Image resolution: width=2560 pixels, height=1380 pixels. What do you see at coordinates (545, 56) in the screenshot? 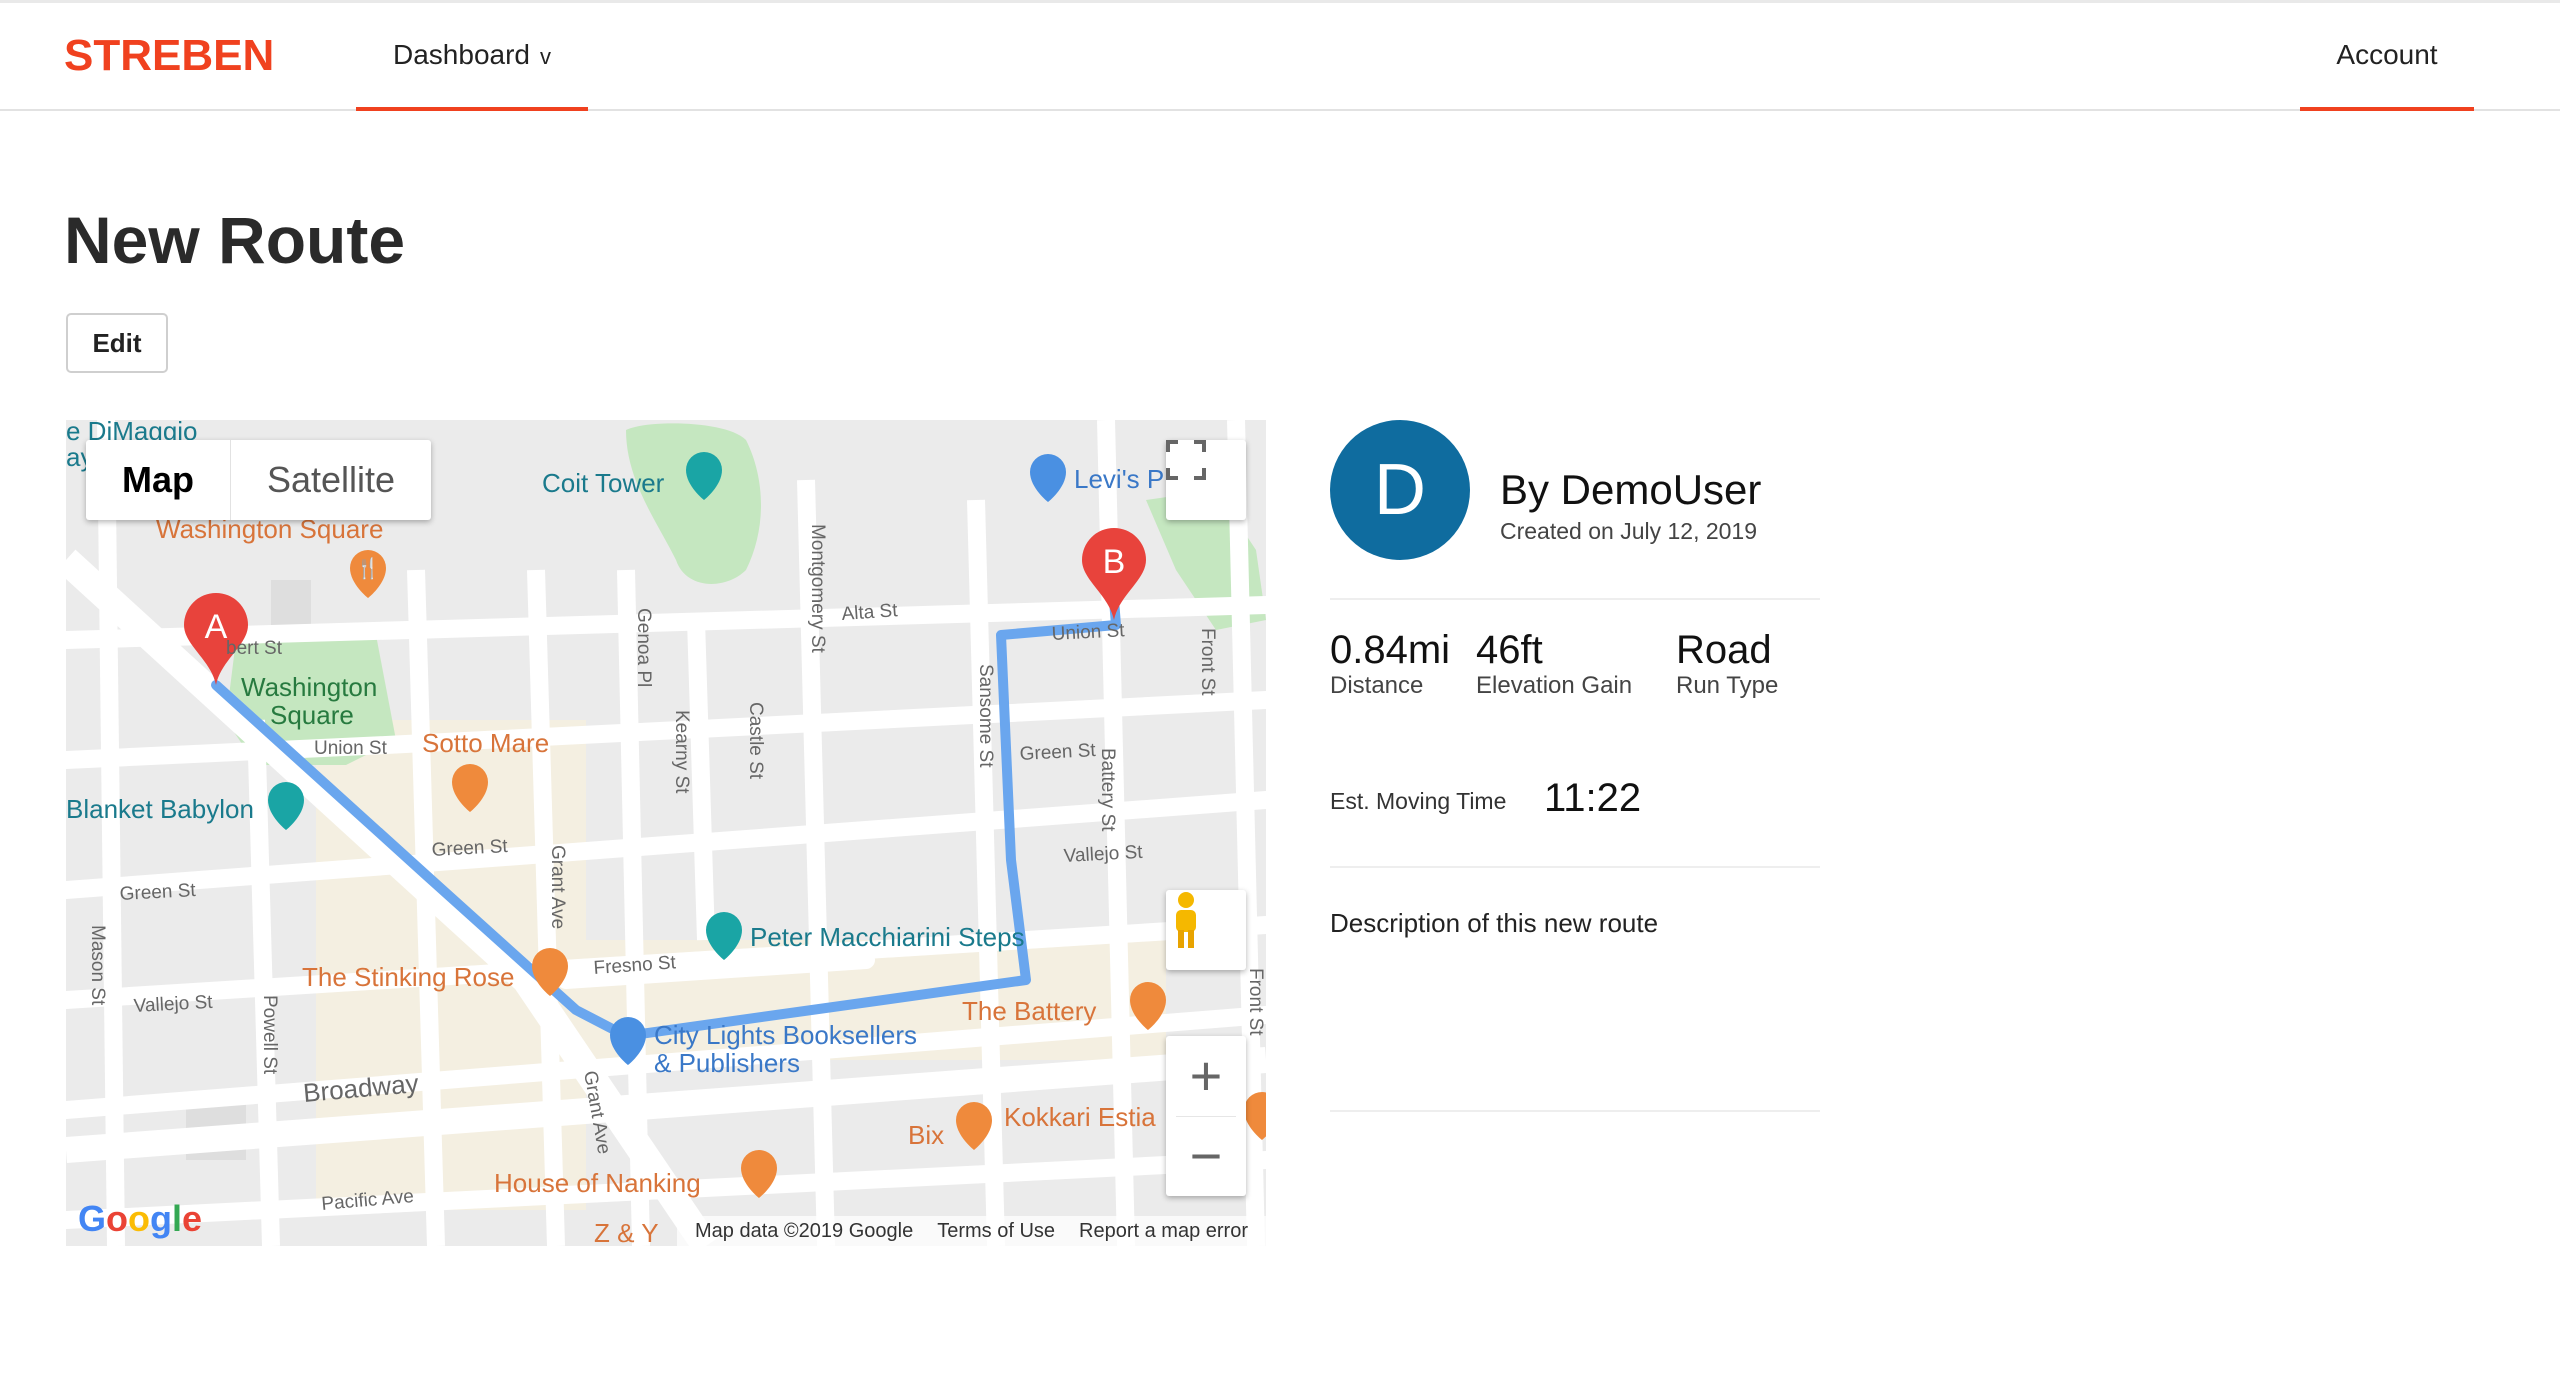
I see `chevron-down-icon: v` at bounding box center [545, 56].